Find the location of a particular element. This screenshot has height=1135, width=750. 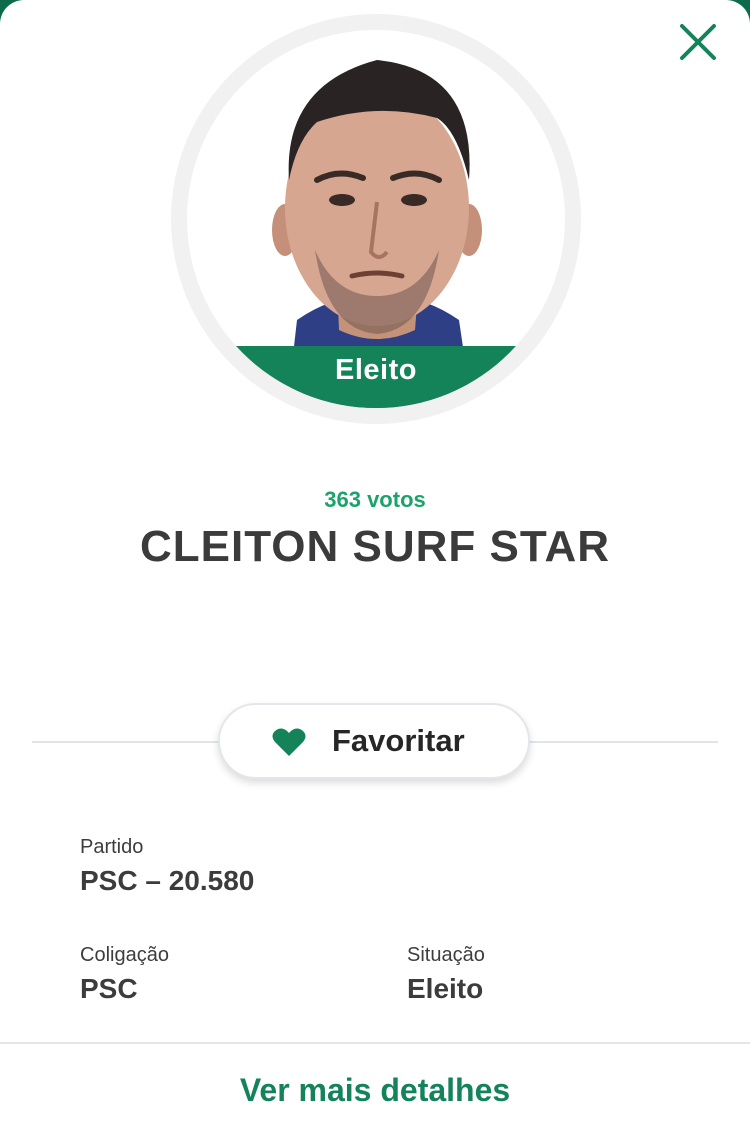

close-button is located at coordinates (698, 42).